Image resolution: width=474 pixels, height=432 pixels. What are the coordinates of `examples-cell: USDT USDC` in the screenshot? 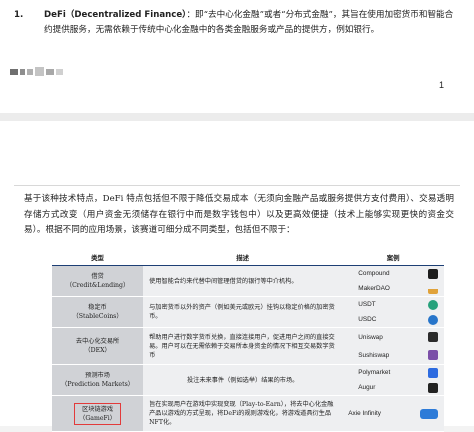 It's located at (393, 312).